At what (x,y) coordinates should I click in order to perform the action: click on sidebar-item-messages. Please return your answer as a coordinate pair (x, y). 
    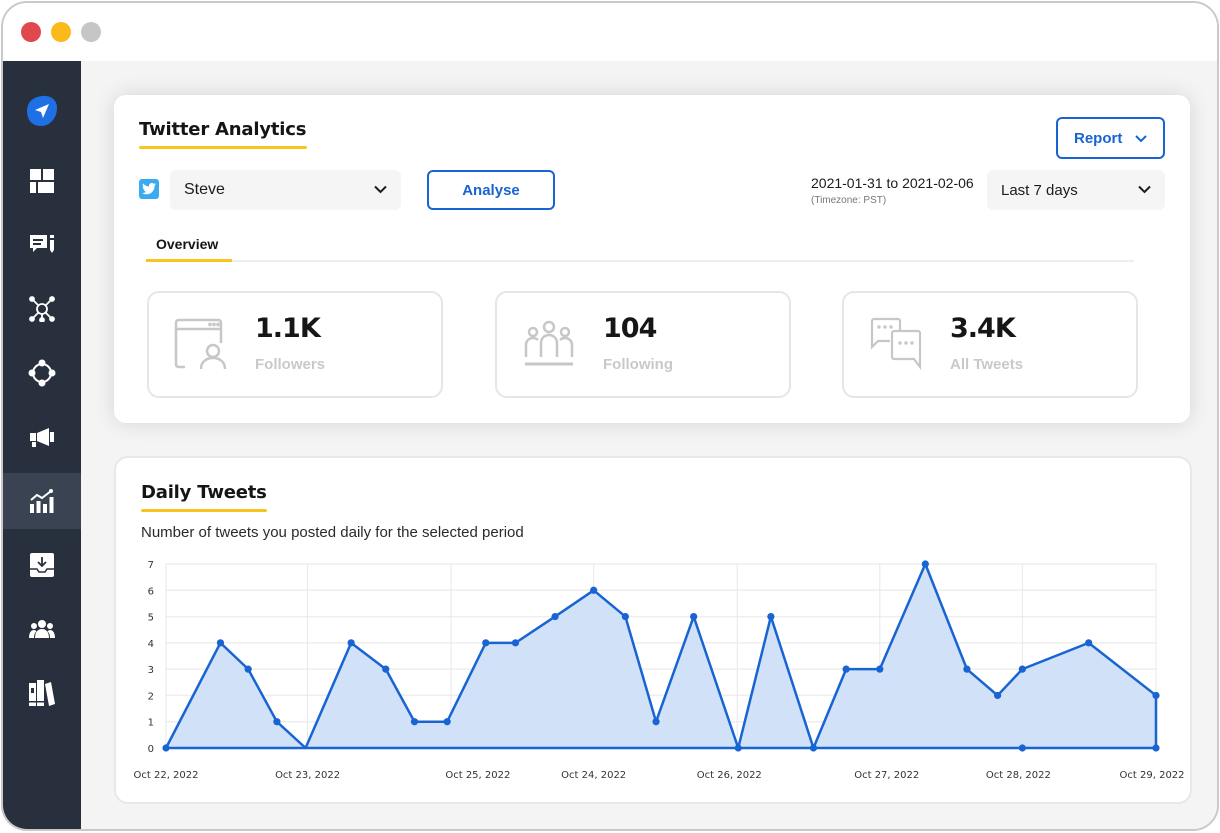
    Looking at the image, I should click on (42, 245).